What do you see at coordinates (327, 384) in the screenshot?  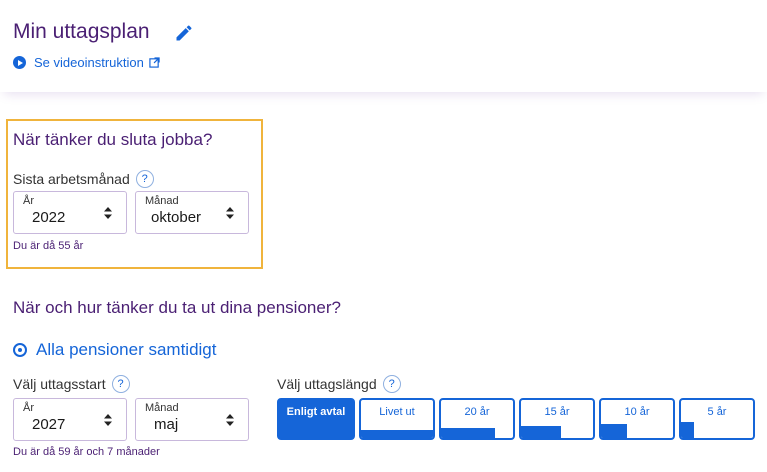 I see `withdrawal-length-text: Välj uttagslängd` at bounding box center [327, 384].